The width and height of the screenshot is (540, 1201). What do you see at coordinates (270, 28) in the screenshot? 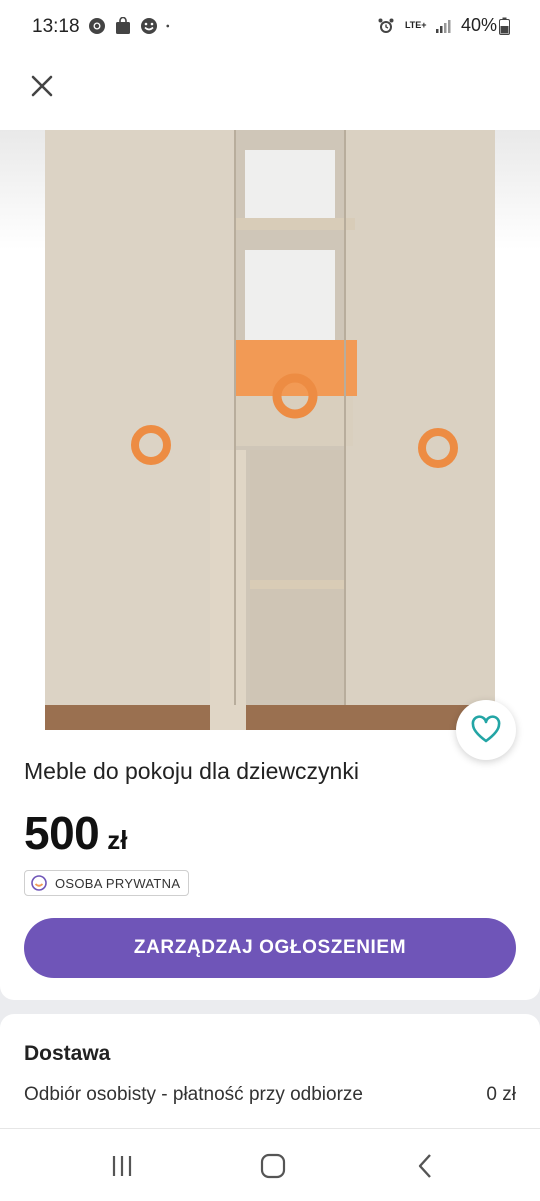
I see `status-bar: 13:18 LTE+ 40%` at bounding box center [270, 28].